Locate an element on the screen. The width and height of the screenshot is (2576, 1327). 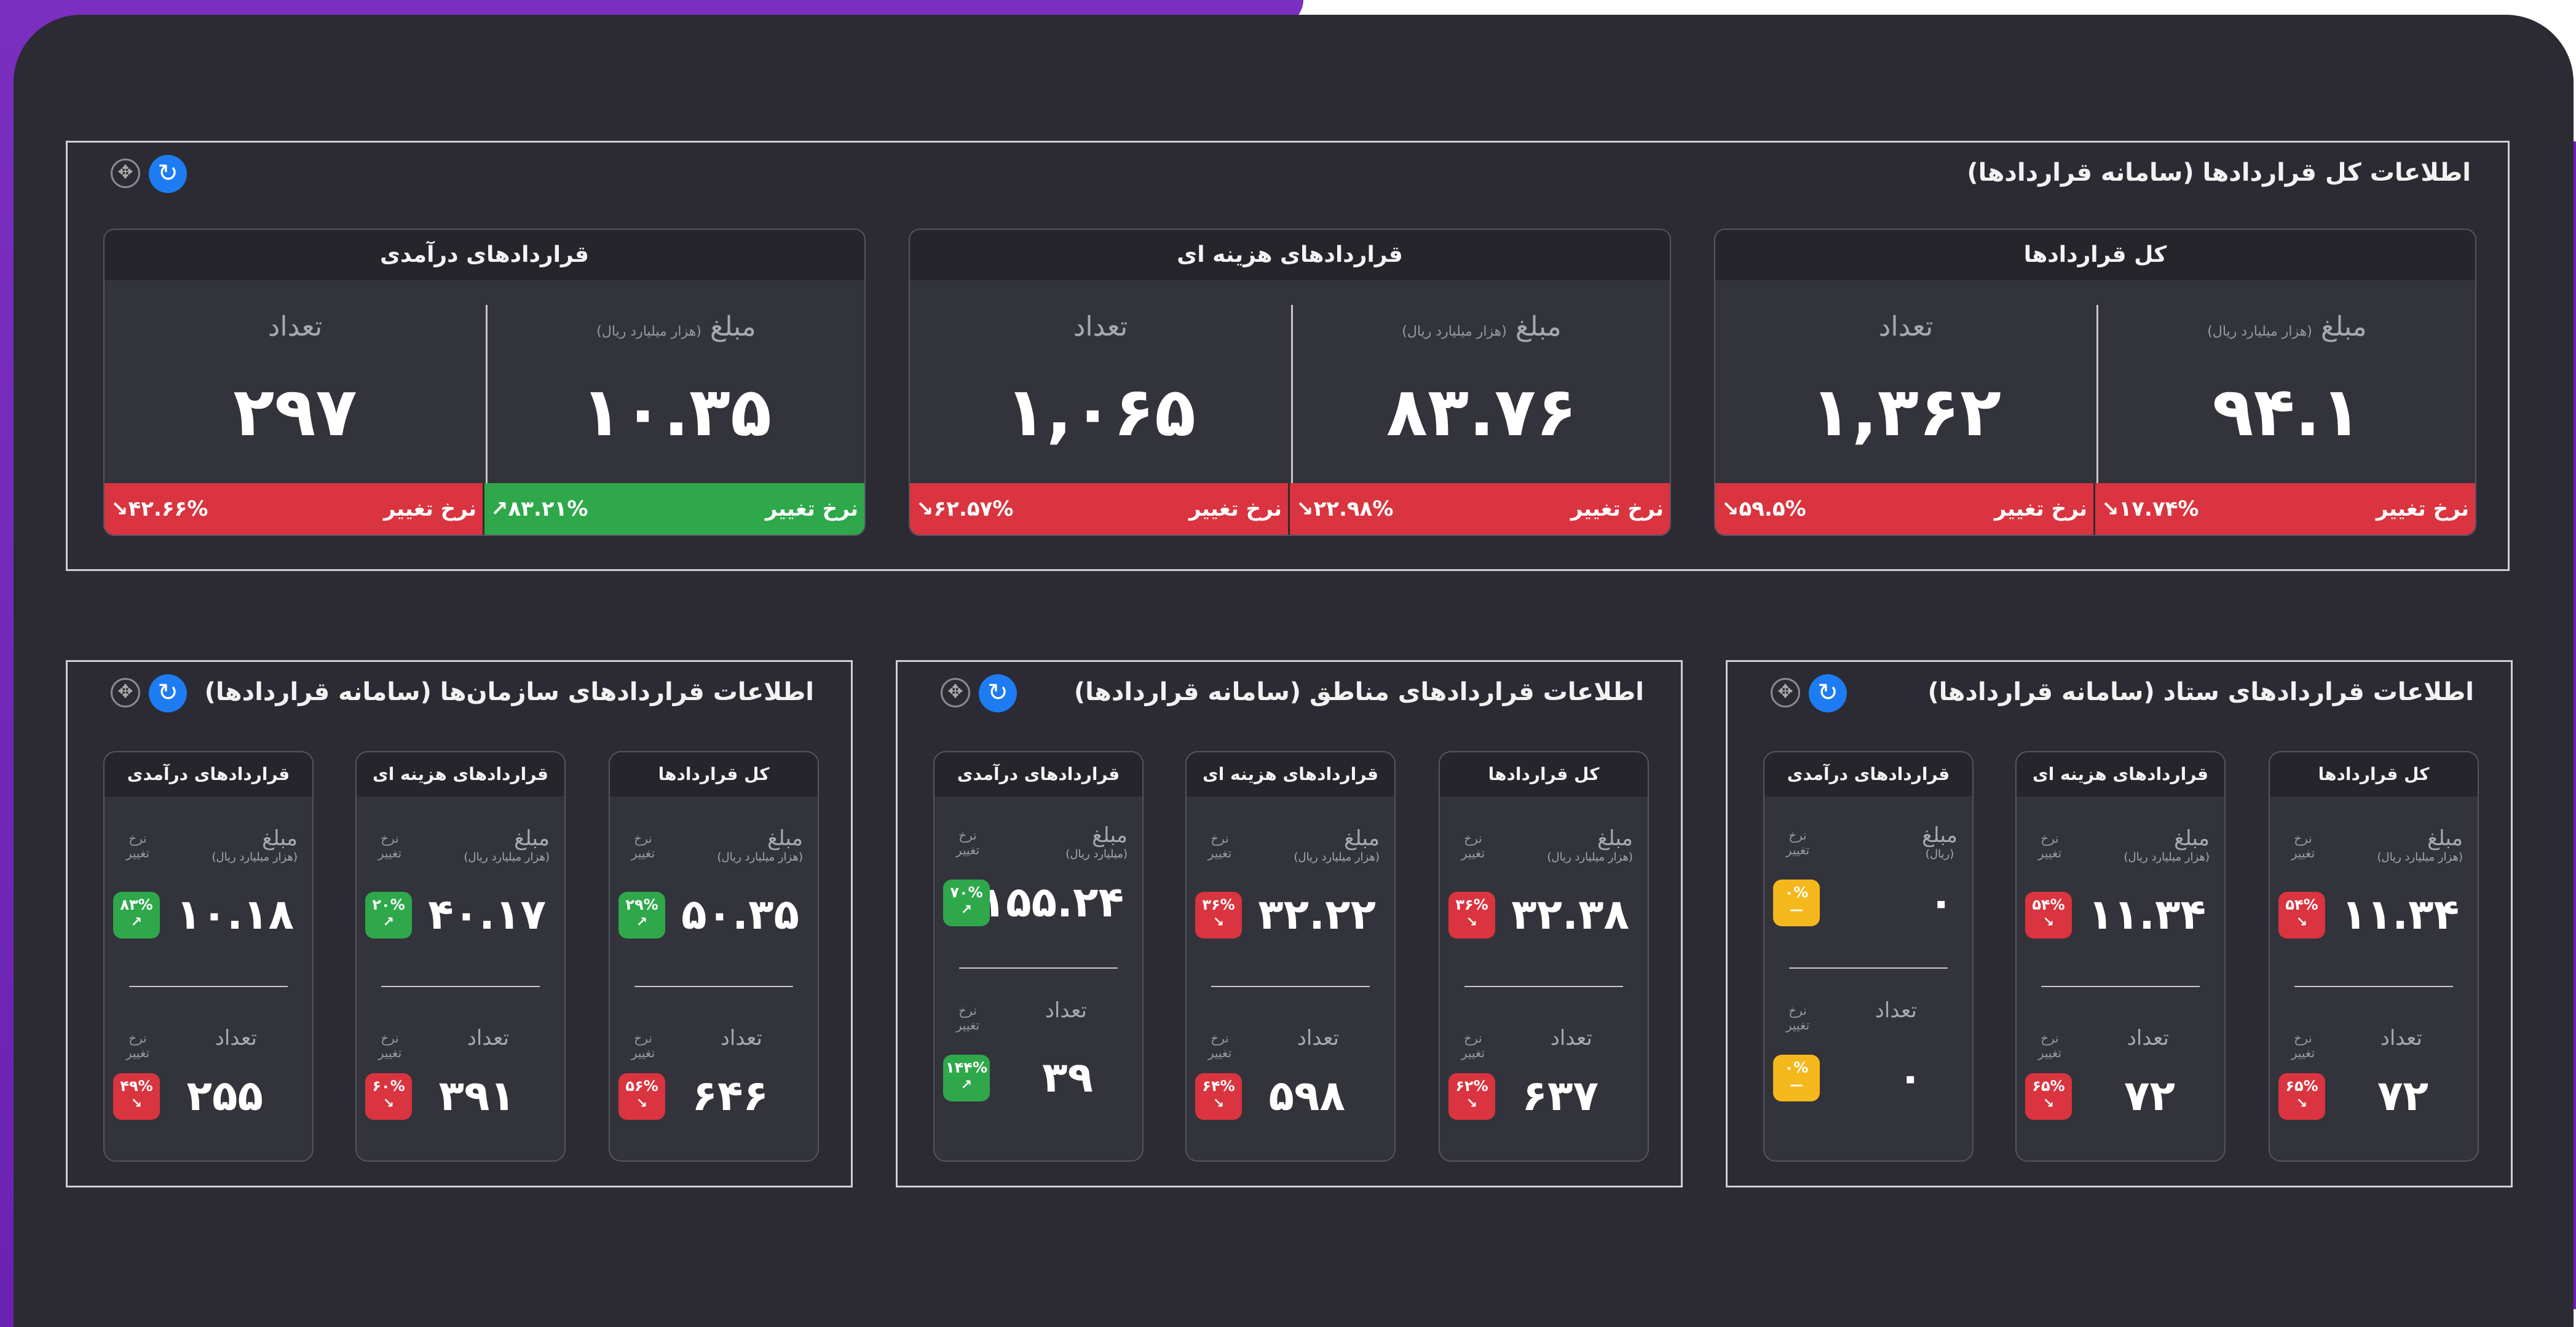
count-value: ۲۵۵ is located at coordinates (225, 1096).